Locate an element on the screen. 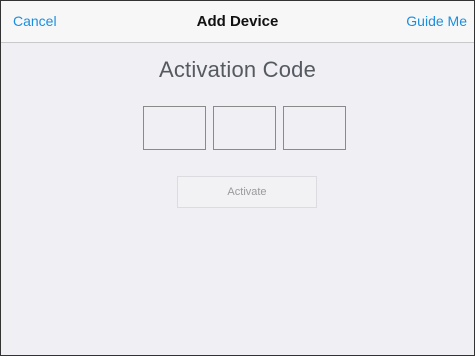 This screenshot has width=475, height=356. guide-me-button: Guide Me is located at coordinates (436, 21).